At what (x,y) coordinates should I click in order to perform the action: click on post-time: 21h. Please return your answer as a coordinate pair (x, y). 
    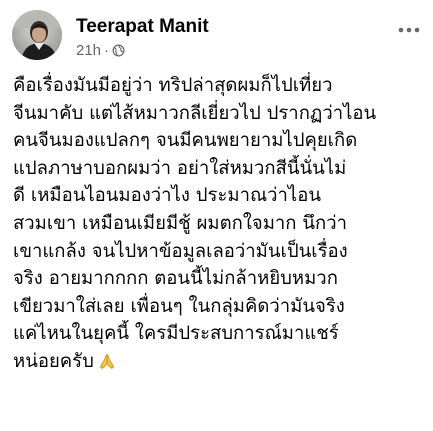
    Looking at the image, I should click on (88, 50).